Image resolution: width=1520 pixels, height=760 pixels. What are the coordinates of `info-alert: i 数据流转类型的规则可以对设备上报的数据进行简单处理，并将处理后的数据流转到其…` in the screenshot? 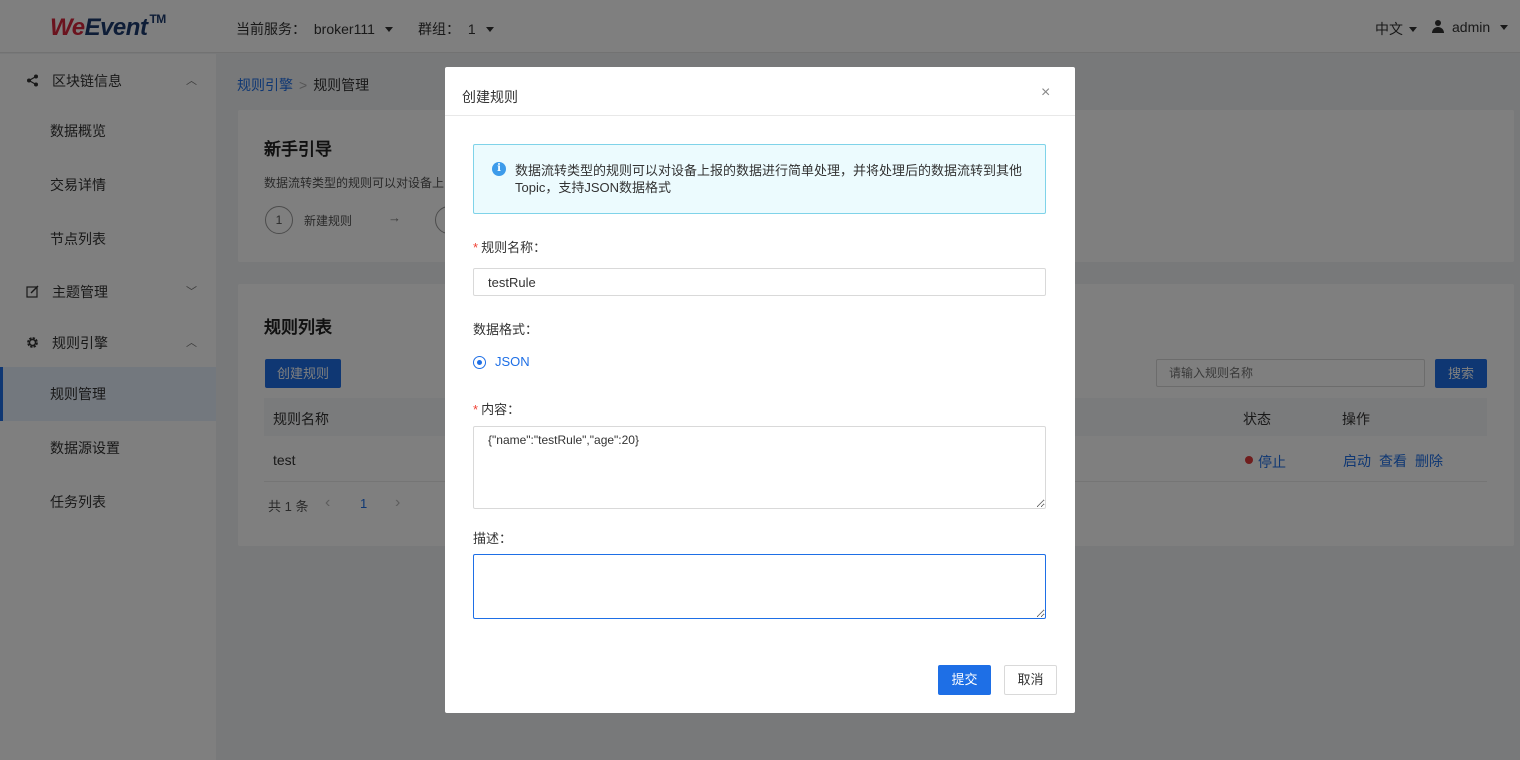 It's located at (759, 179).